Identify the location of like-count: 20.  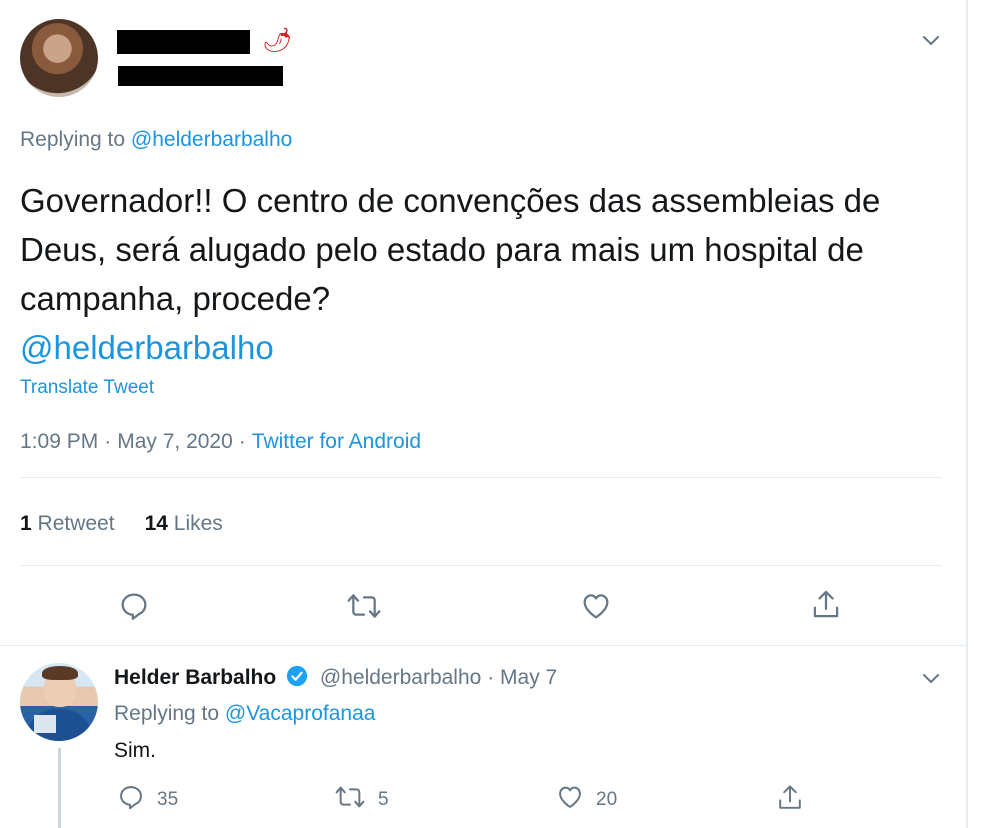
(607, 799).